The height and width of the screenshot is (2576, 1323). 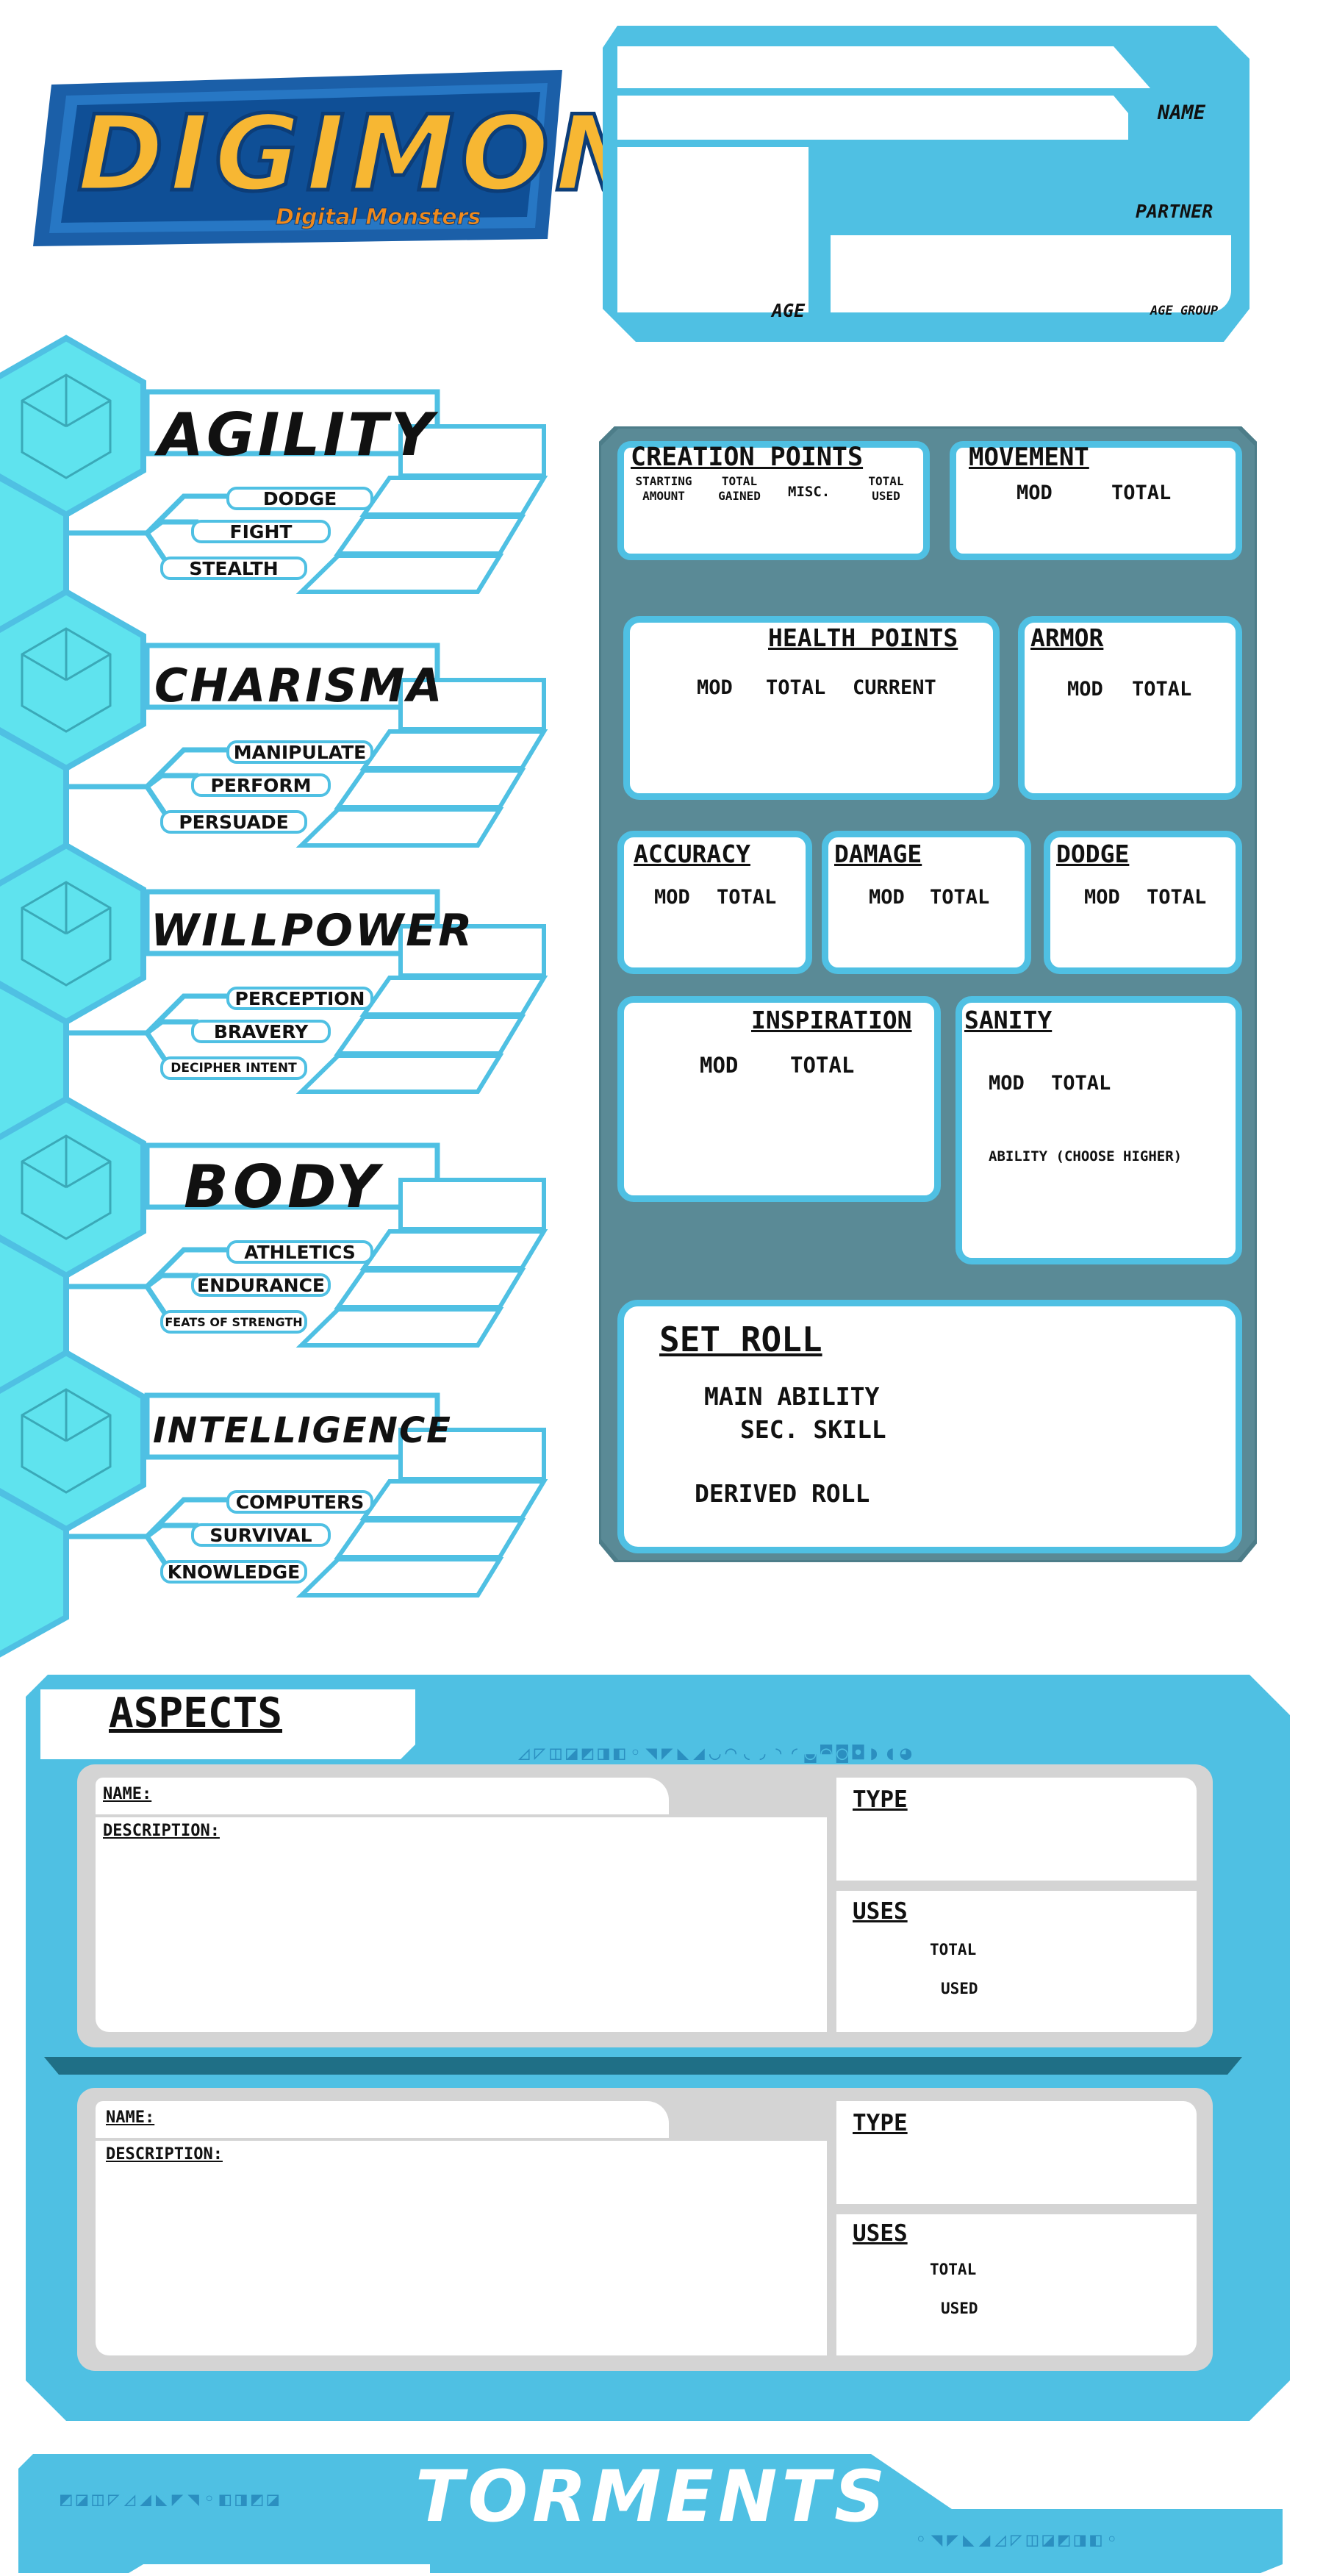 What do you see at coordinates (1182, 113) in the screenshot?
I see `name-label: NAME` at bounding box center [1182, 113].